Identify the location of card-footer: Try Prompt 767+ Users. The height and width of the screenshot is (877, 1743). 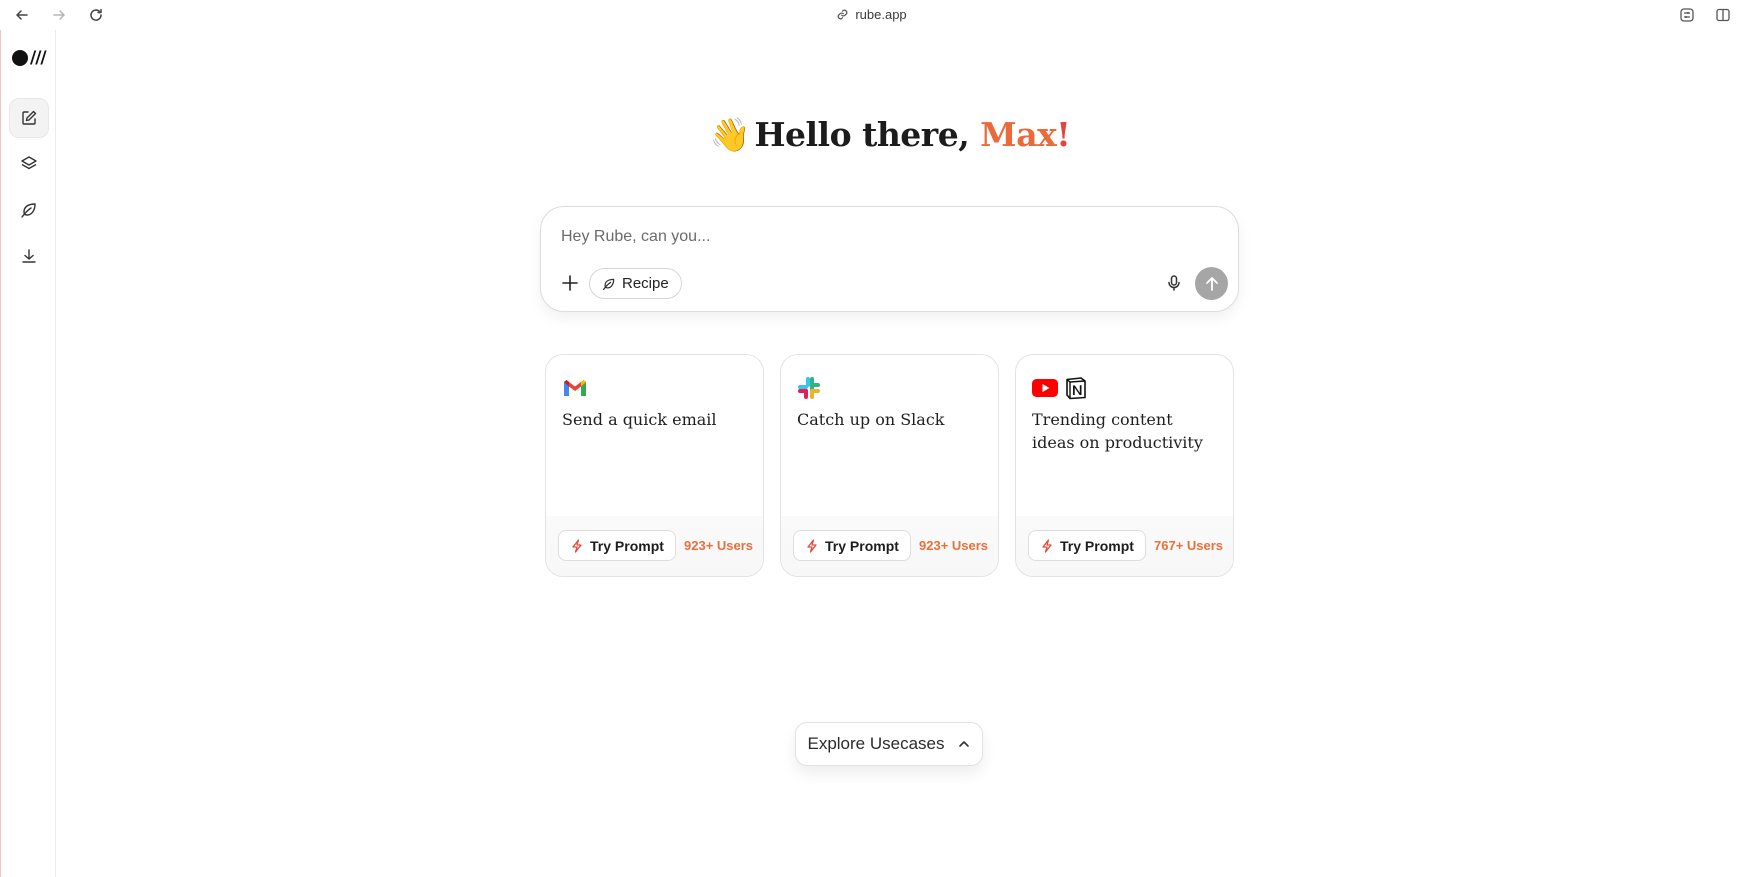
(1124, 546).